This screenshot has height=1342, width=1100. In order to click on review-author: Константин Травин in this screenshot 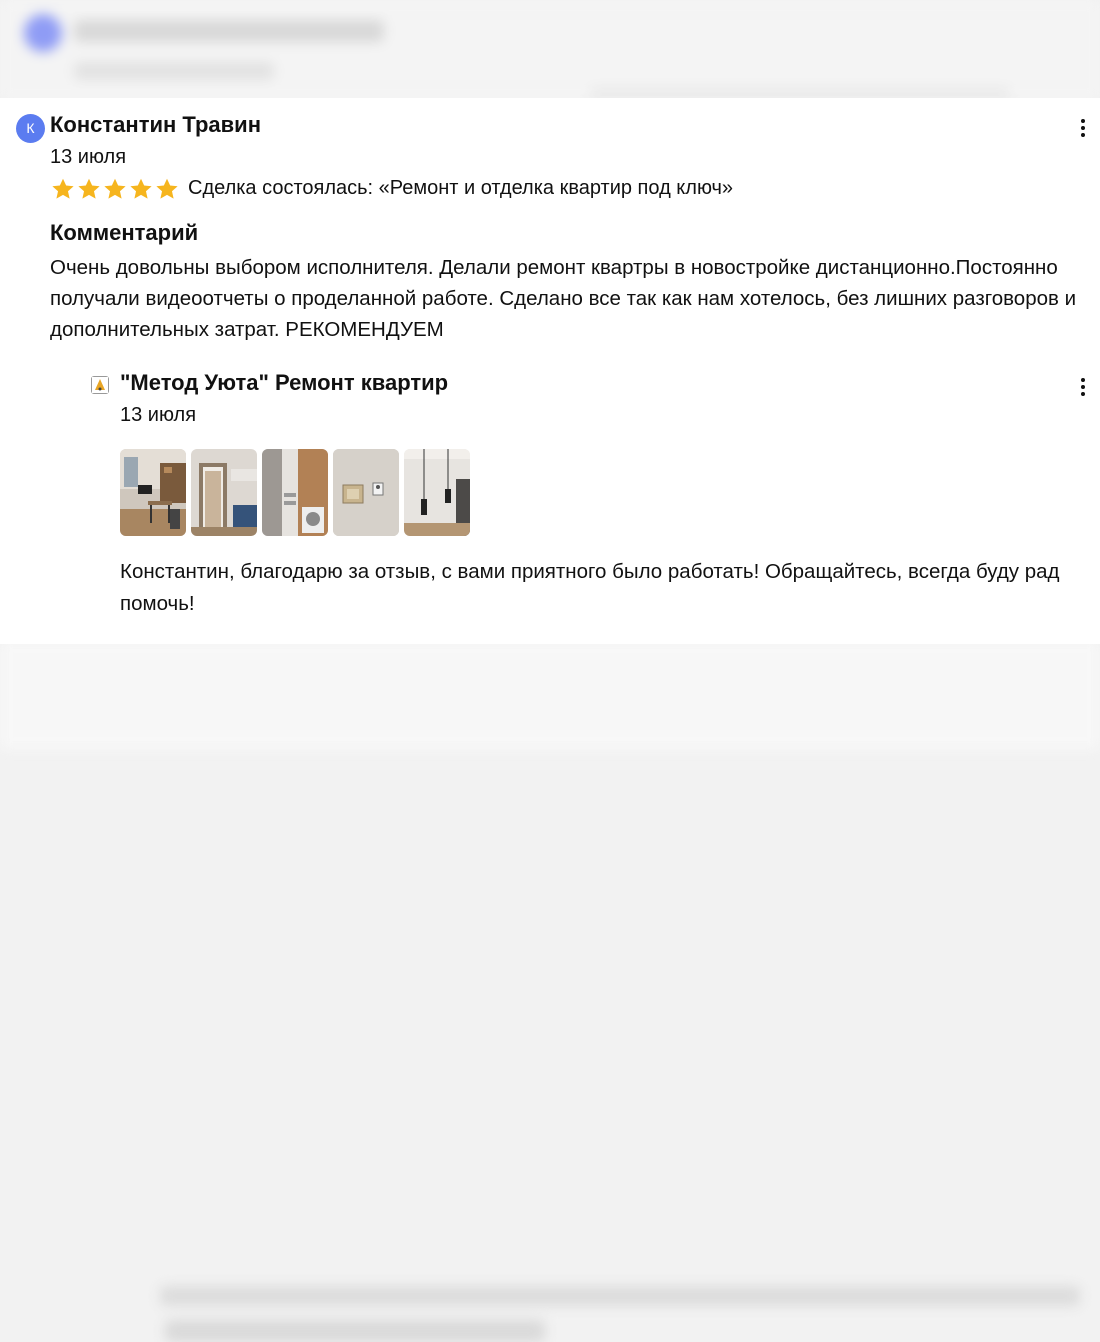, I will do `click(155, 125)`.